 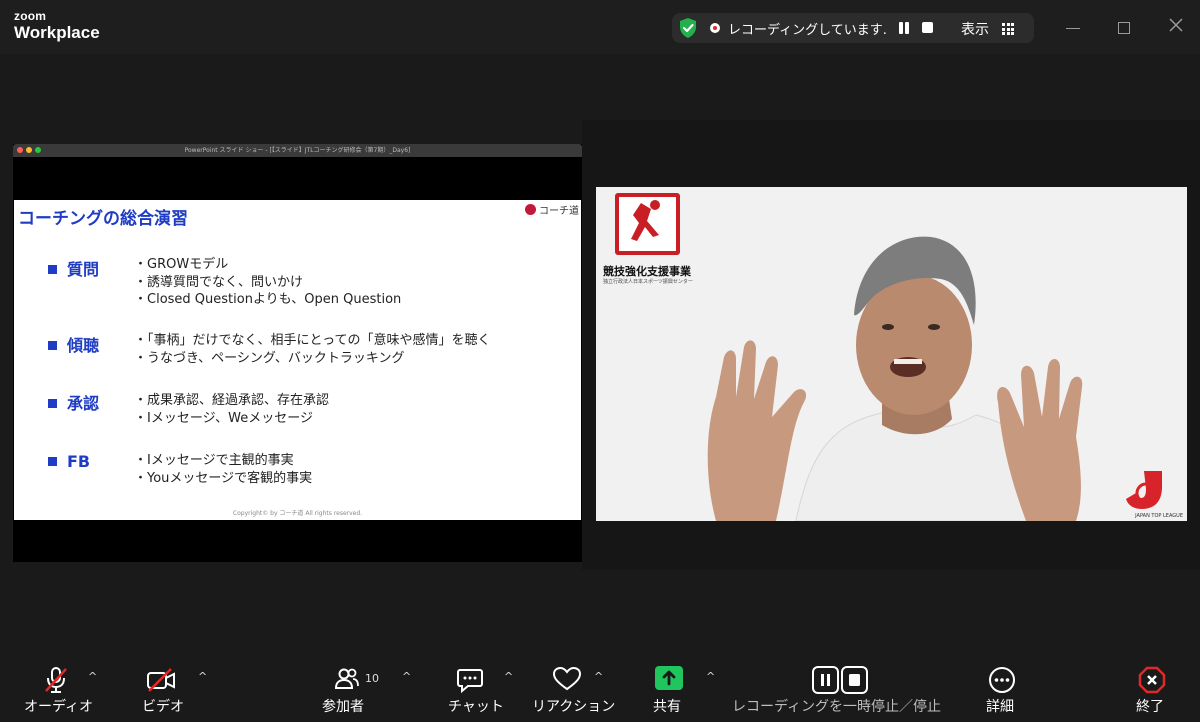 I want to click on participants-button: 10 ^ 参加者, so click(x=370, y=689).